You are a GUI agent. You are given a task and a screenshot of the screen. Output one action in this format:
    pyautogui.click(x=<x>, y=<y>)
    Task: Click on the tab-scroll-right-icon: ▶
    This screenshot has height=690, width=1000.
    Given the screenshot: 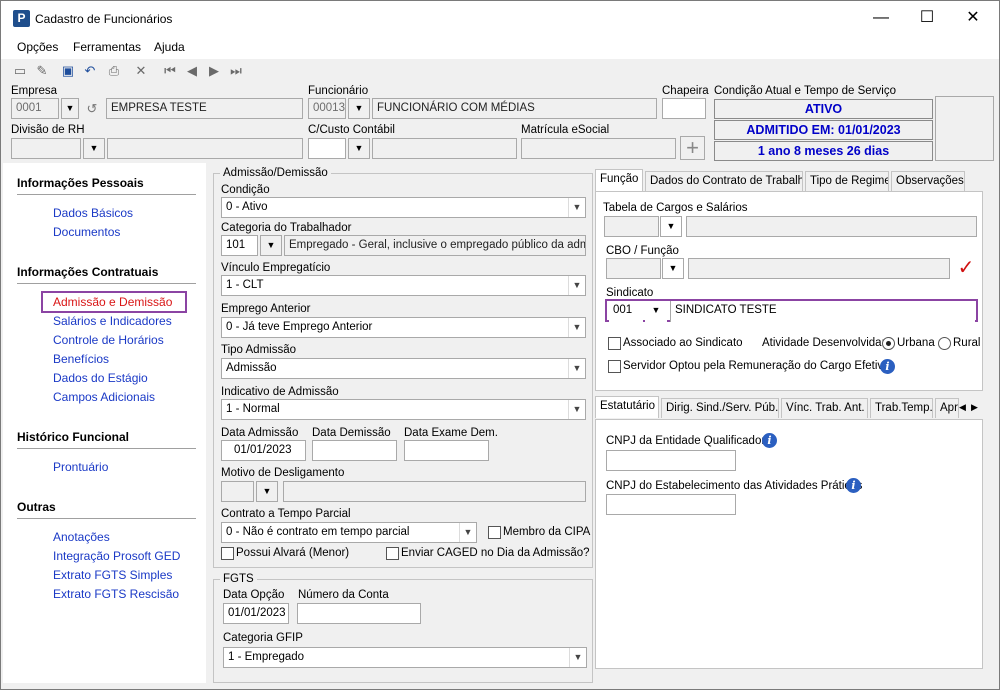 What is the action you would take?
    pyautogui.click(x=975, y=407)
    